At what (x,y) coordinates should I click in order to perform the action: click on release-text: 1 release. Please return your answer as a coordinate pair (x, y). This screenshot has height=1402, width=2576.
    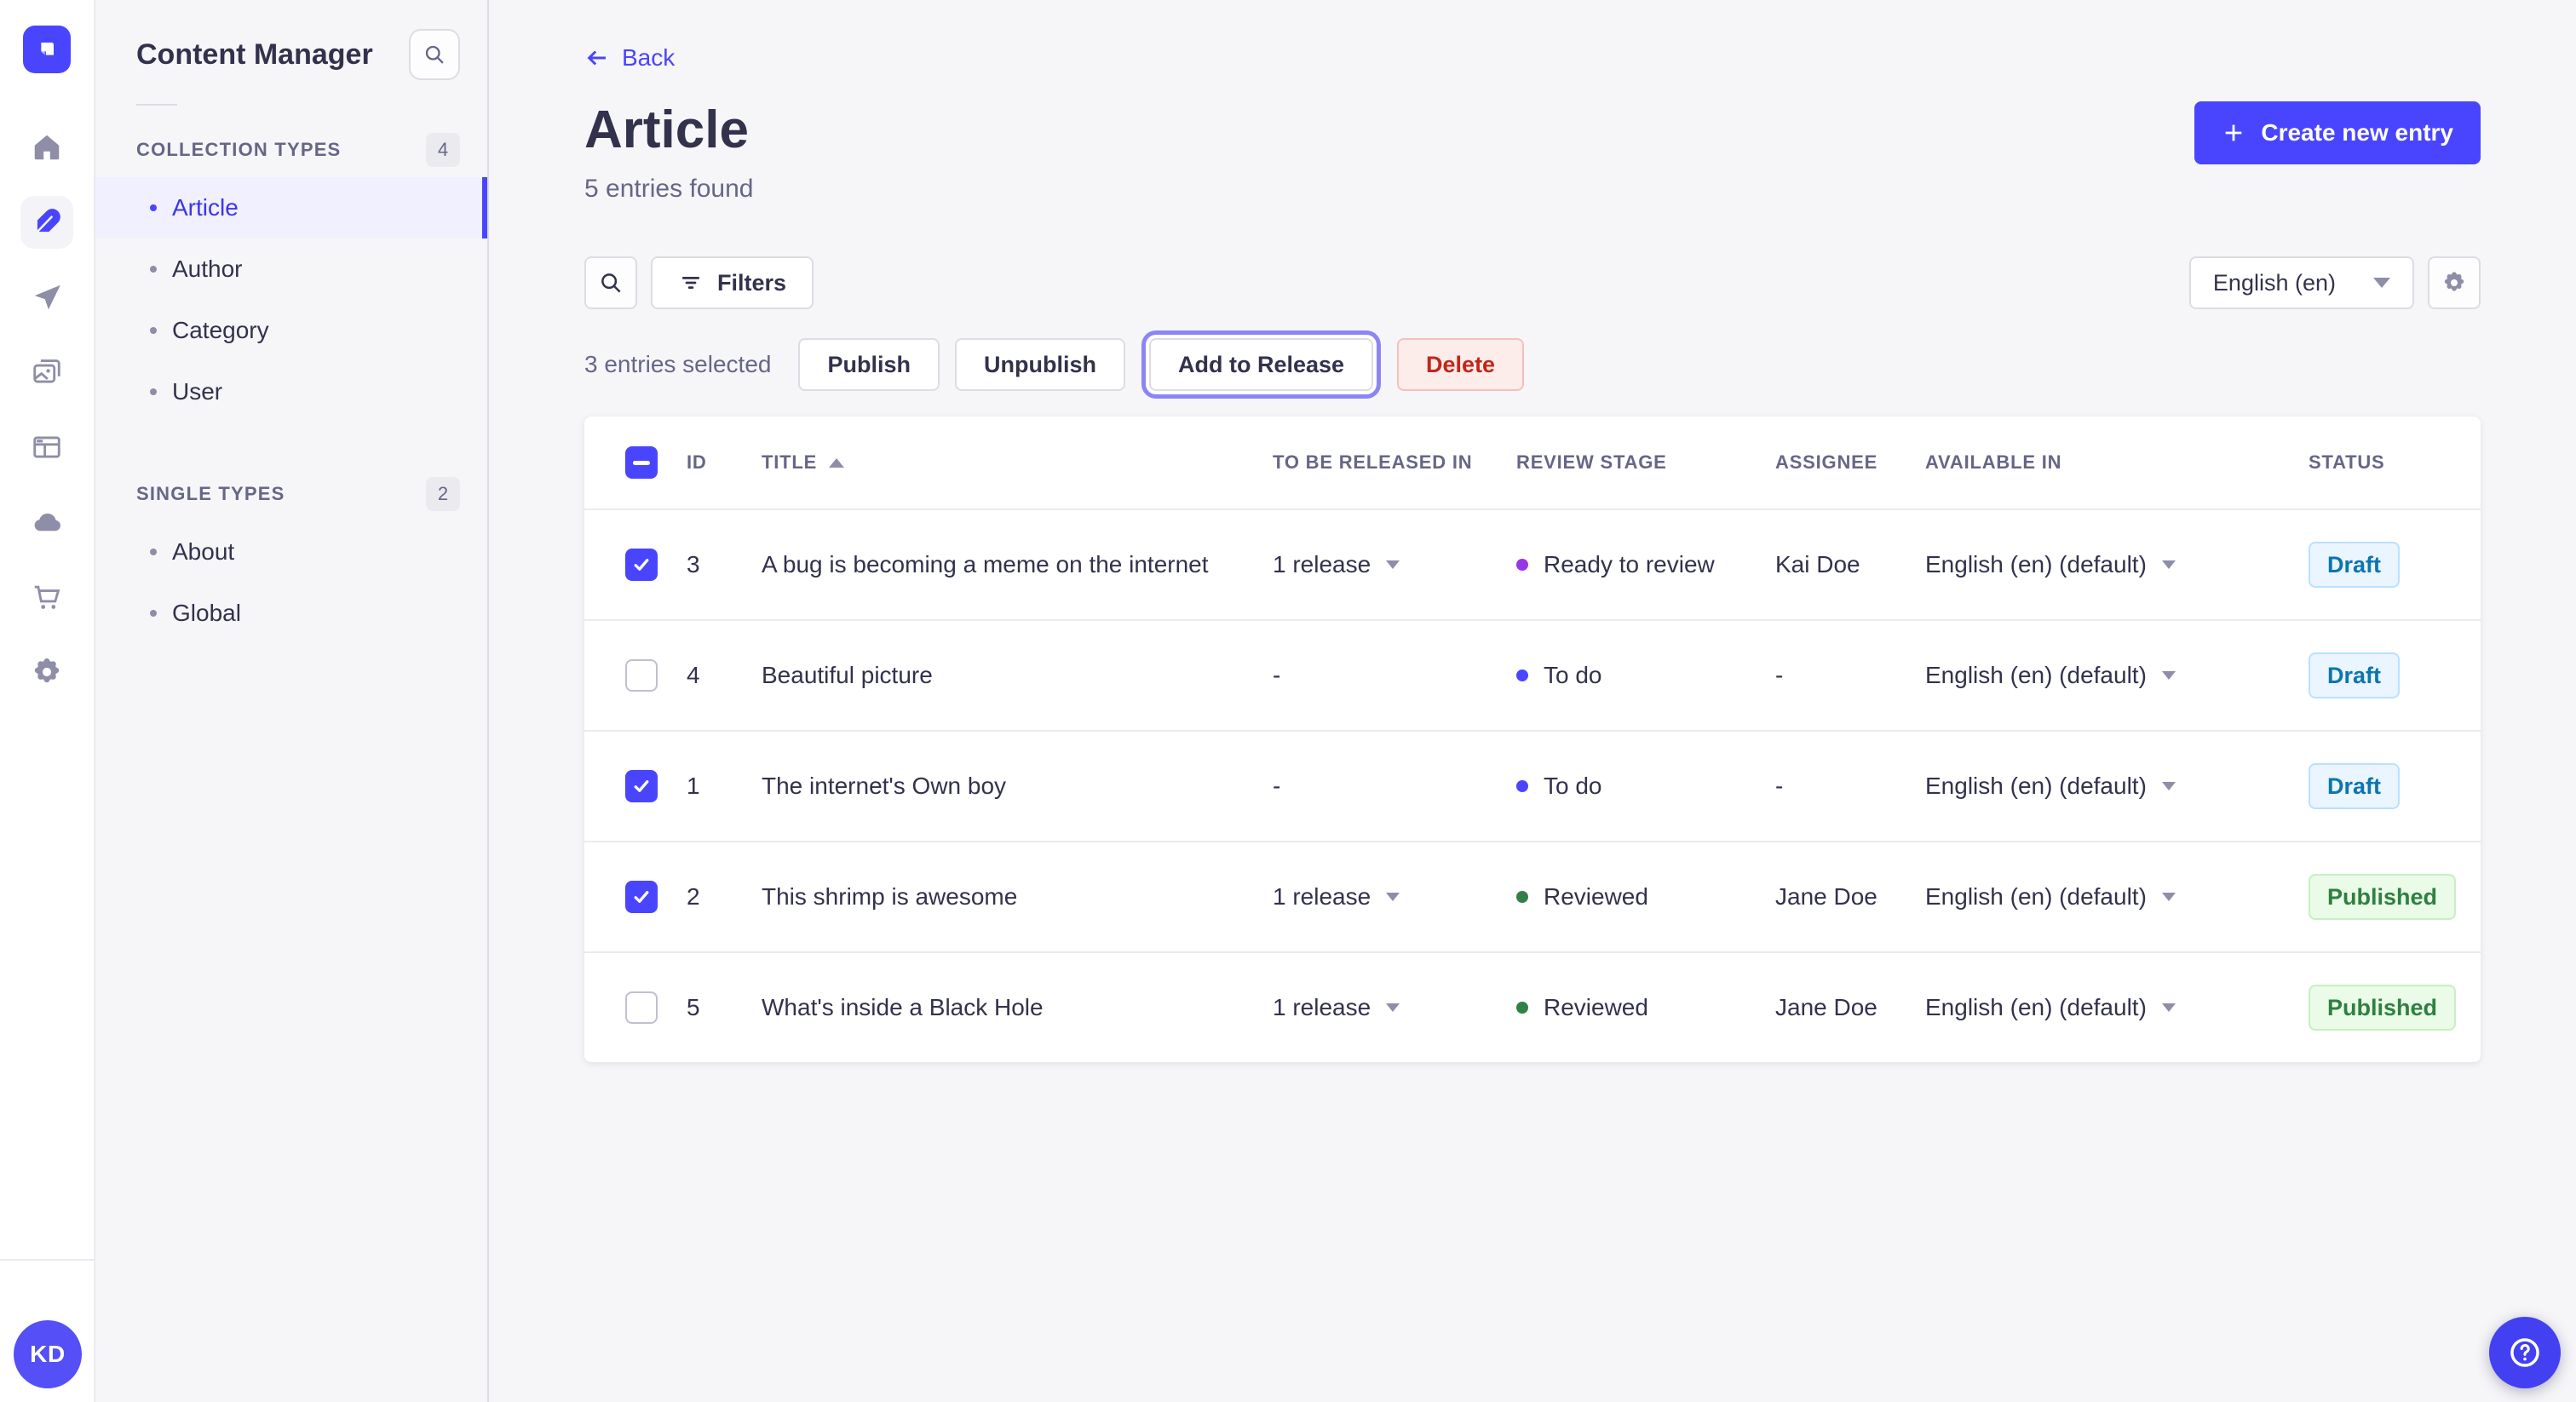
    Looking at the image, I should click on (1322, 897).